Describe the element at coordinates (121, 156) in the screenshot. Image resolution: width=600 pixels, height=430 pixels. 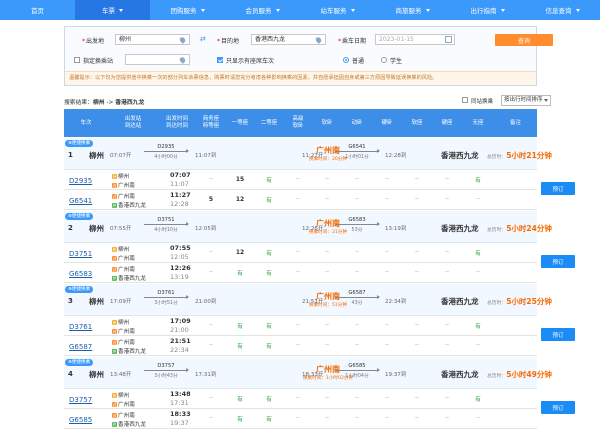
I see `departure-time: 07:07开` at that location.